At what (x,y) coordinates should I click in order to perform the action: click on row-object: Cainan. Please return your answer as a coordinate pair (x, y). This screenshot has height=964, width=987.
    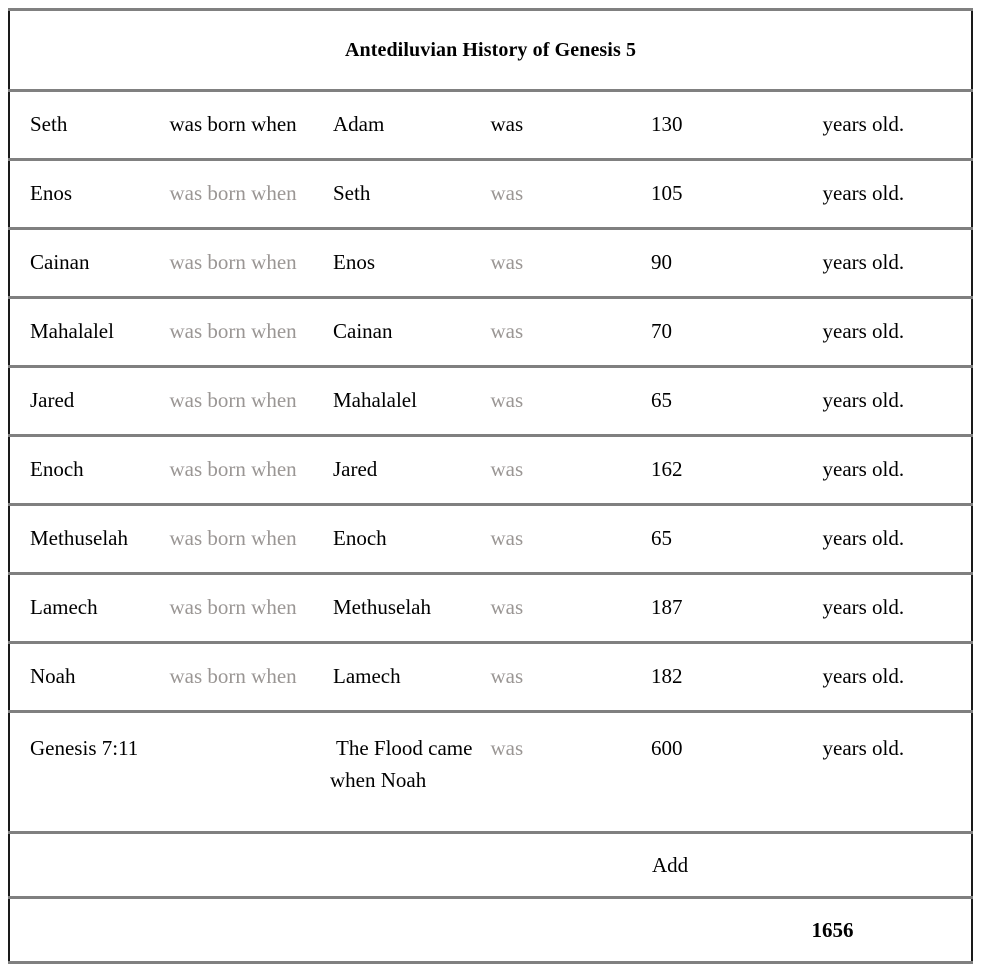
    Looking at the image, I should click on (410, 332).